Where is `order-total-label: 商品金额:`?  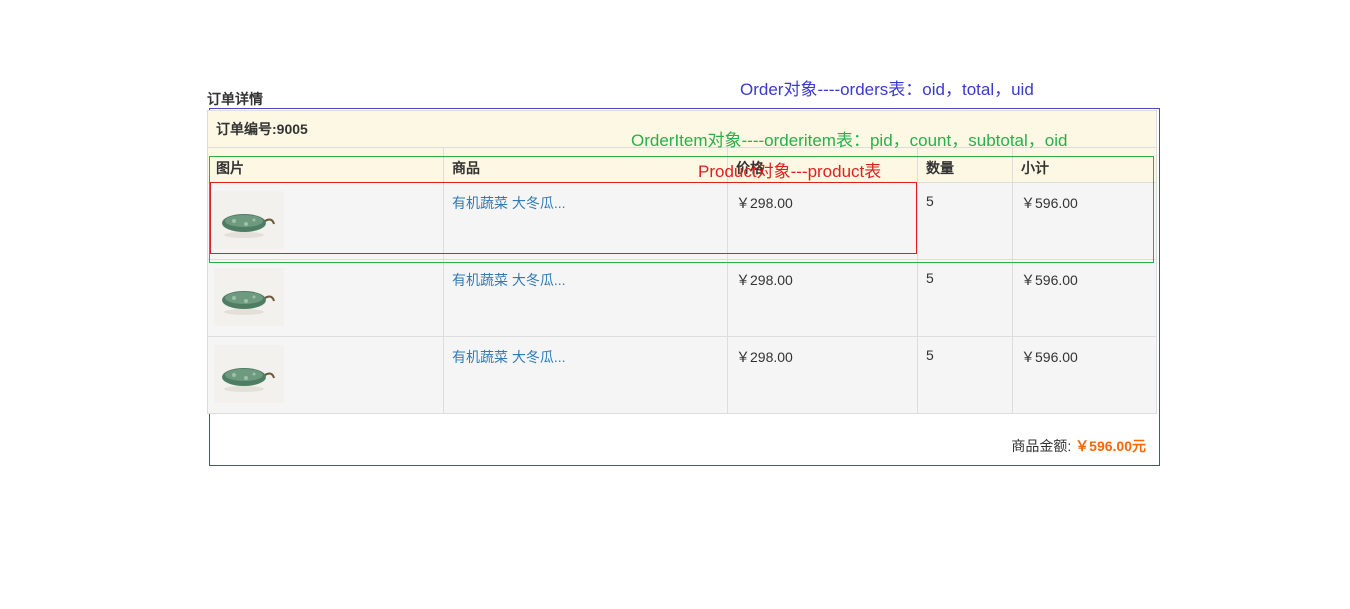
order-total-label: 商品金额: is located at coordinates (1041, 446).